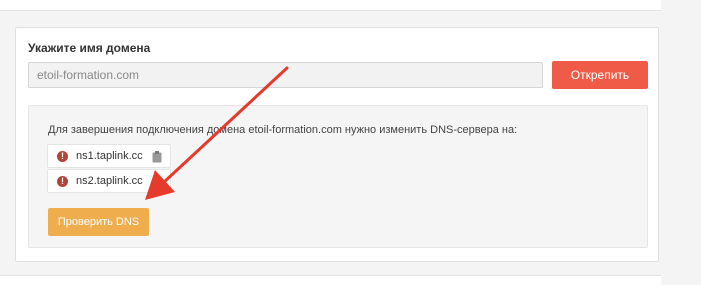  Describe the element at coordinates (285, 75) in the screenshot. I see `domain-input` at that location.